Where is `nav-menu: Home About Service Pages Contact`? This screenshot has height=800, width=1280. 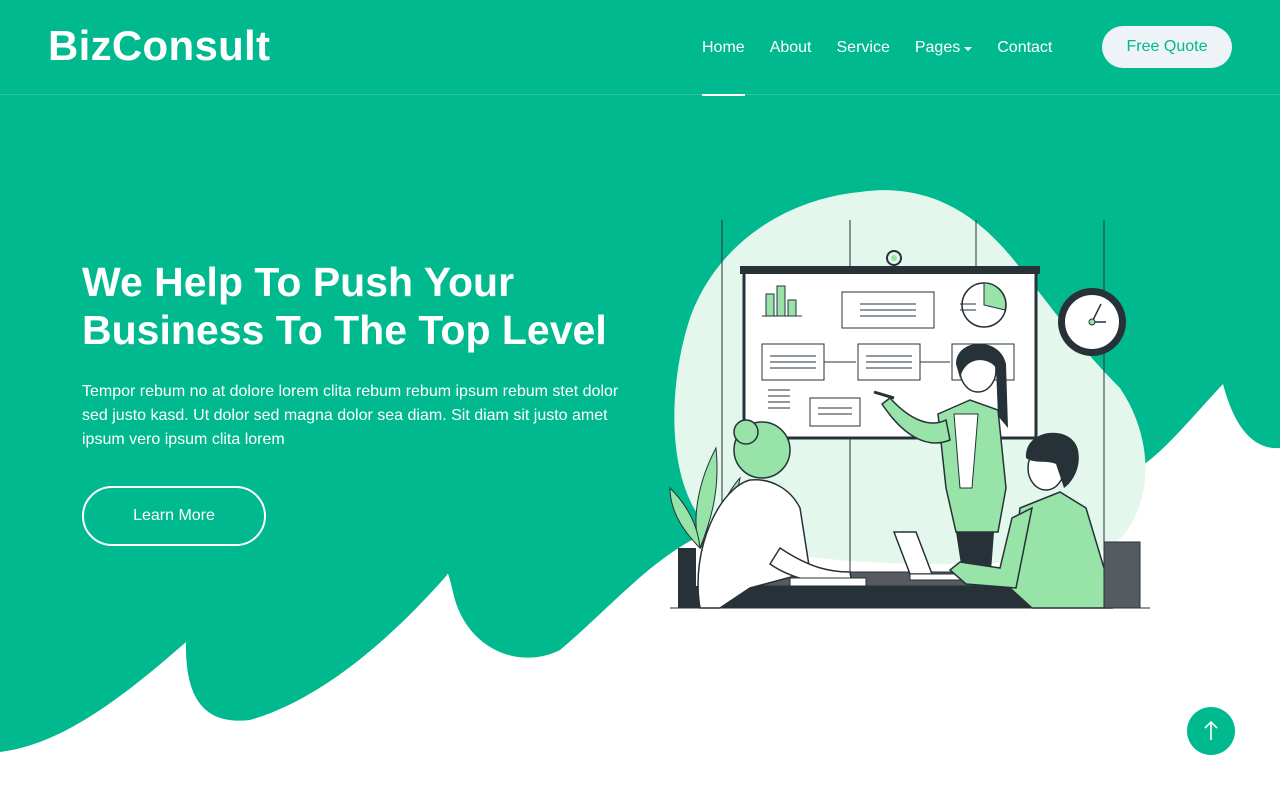 nav-menu: Home About Service Pages Contact is located at coordinates (889, 48).